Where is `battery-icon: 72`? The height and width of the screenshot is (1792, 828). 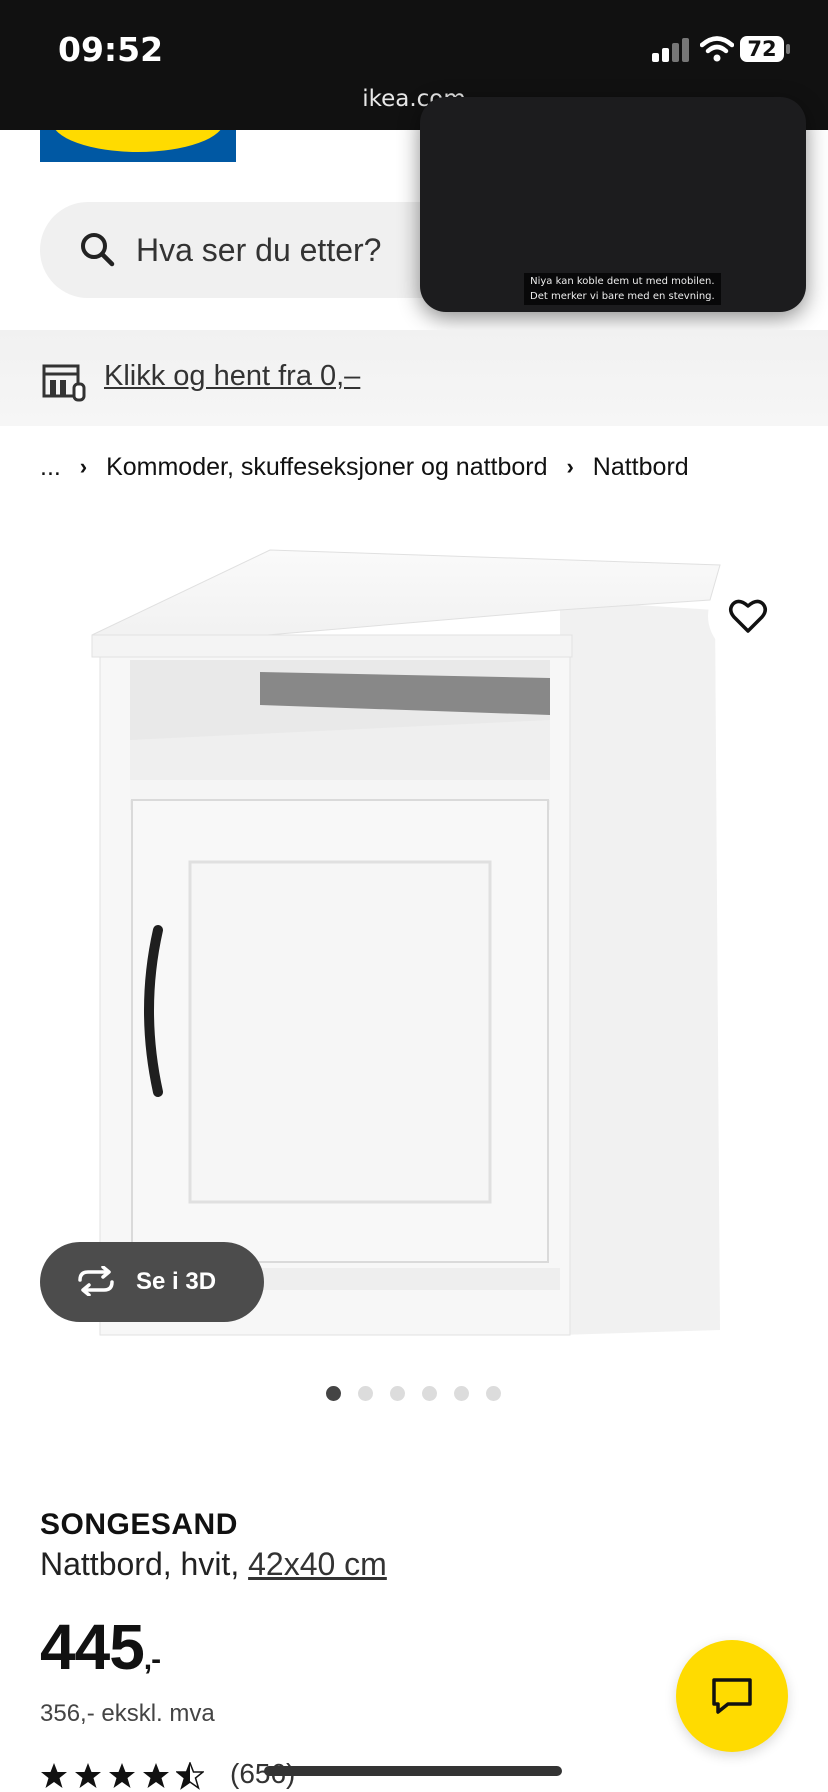
battery-icon: 72 is located at coordinates (765, 49).